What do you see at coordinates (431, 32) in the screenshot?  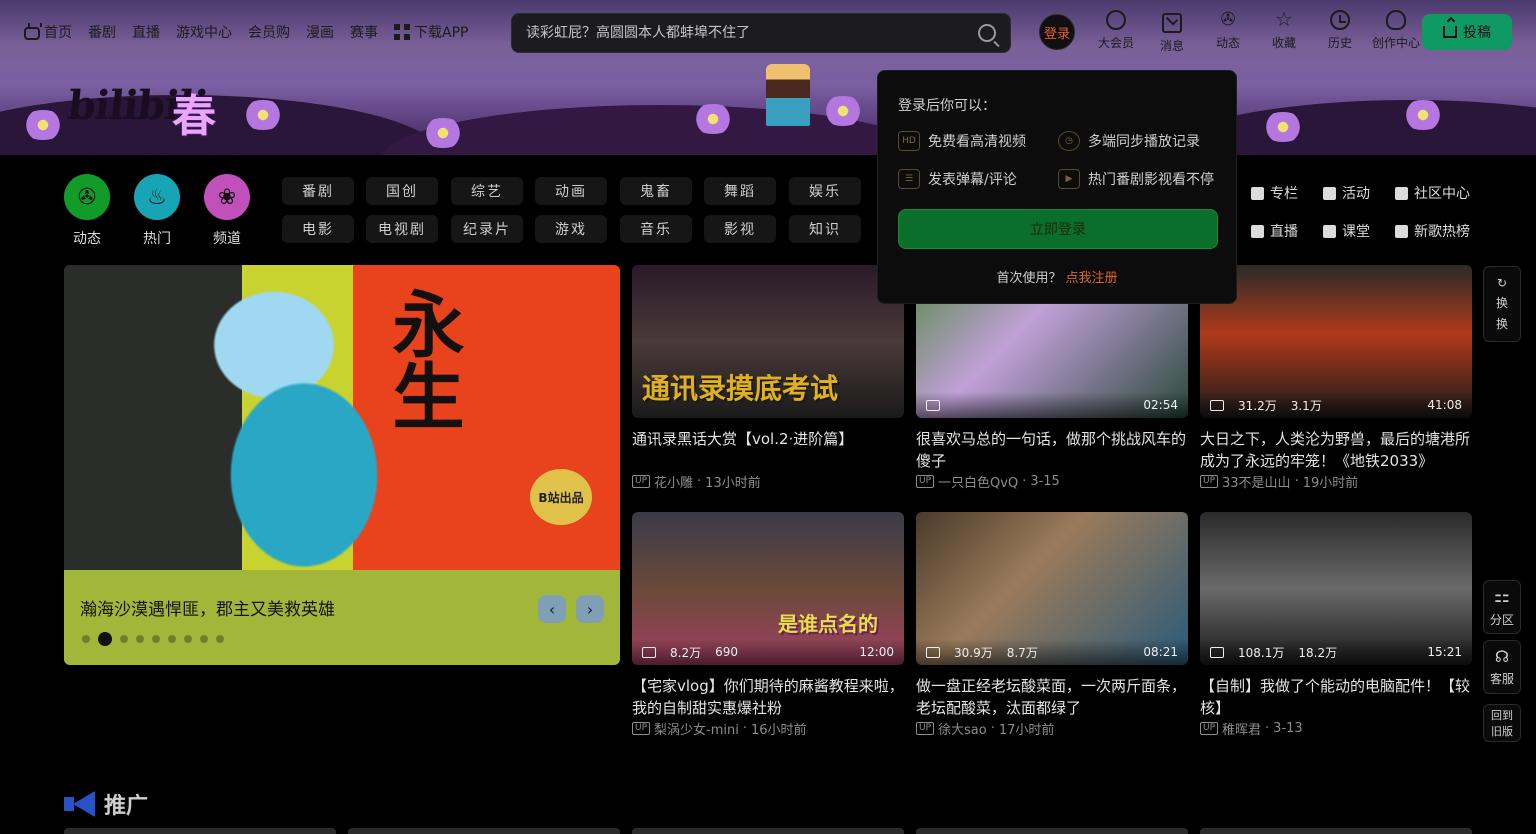 I see `nav-download-app: 下载APP` at bounding box center [431, 32].